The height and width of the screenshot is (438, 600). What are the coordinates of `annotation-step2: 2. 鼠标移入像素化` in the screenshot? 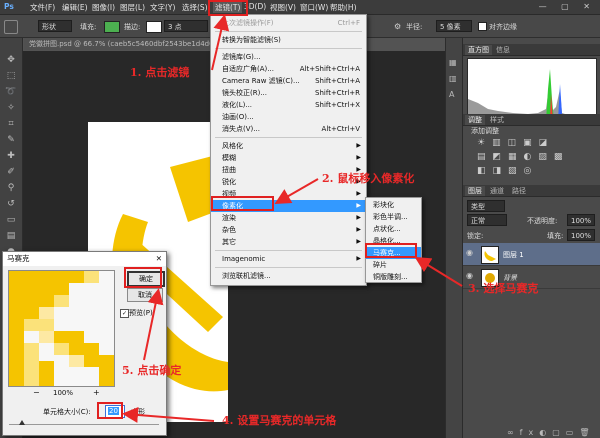 It's located at (368, 178).